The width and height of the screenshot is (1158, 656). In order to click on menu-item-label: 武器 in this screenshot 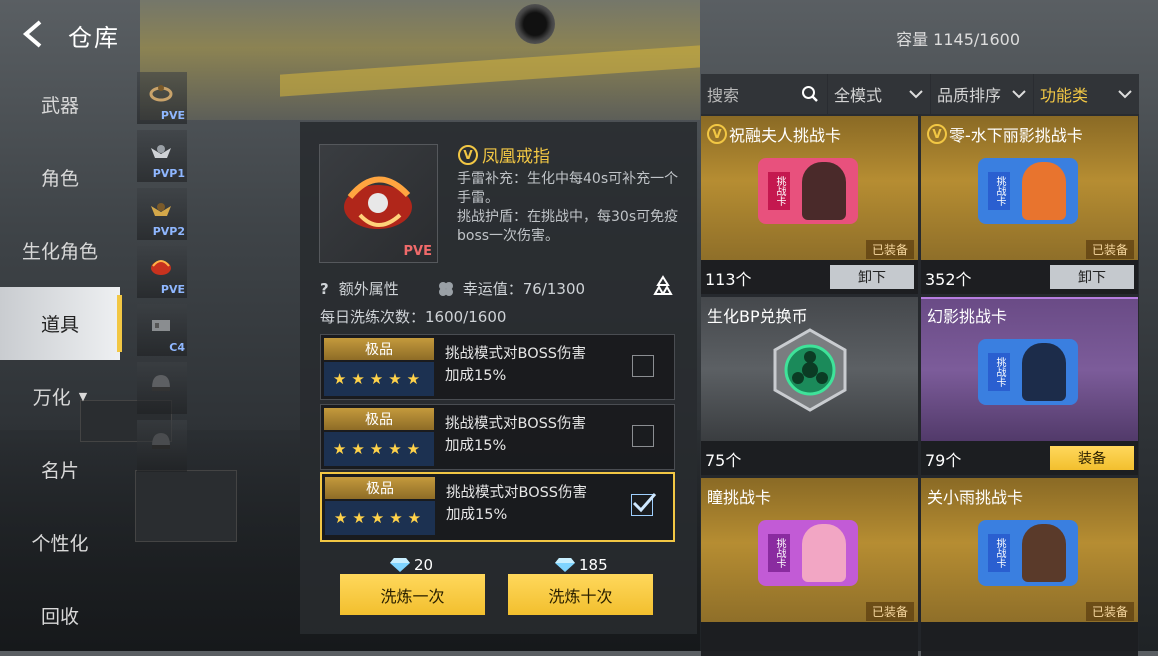, I will do `click(59, 106)`.